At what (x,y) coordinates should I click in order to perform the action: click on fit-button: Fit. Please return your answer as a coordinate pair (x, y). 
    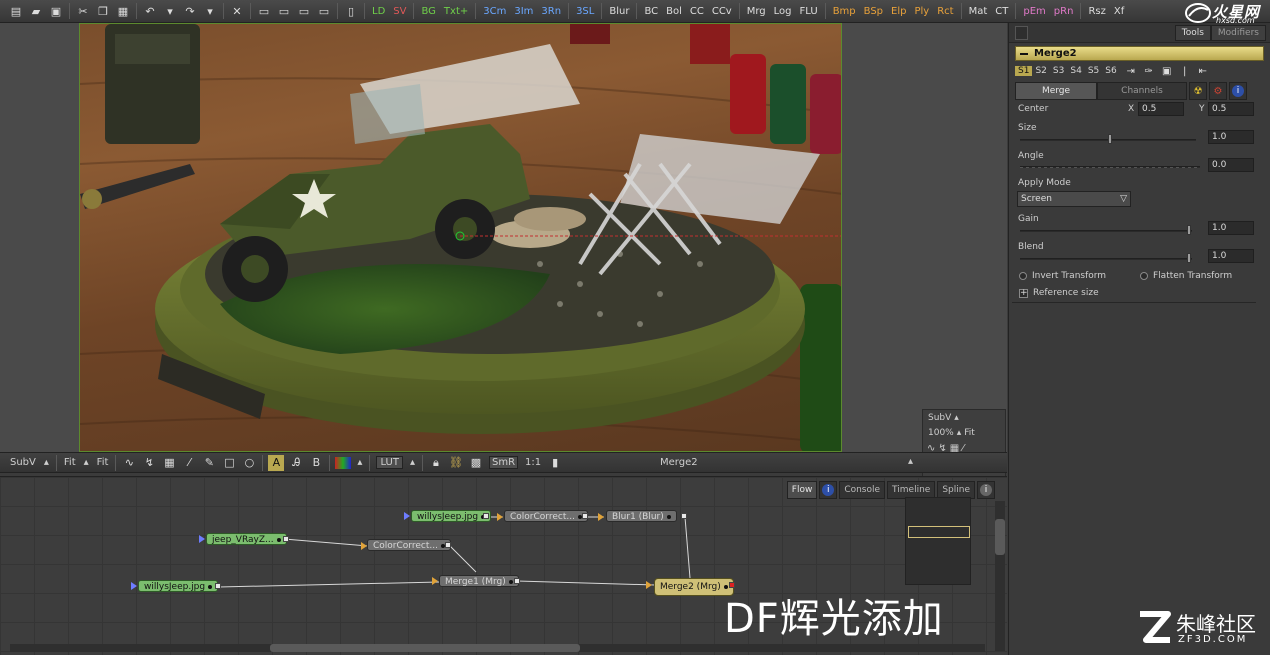
    Looking at the image, I should click on (103, 462).